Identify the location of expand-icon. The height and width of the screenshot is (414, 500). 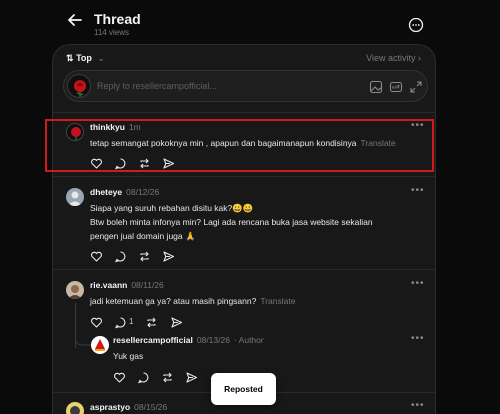
(416, 87).